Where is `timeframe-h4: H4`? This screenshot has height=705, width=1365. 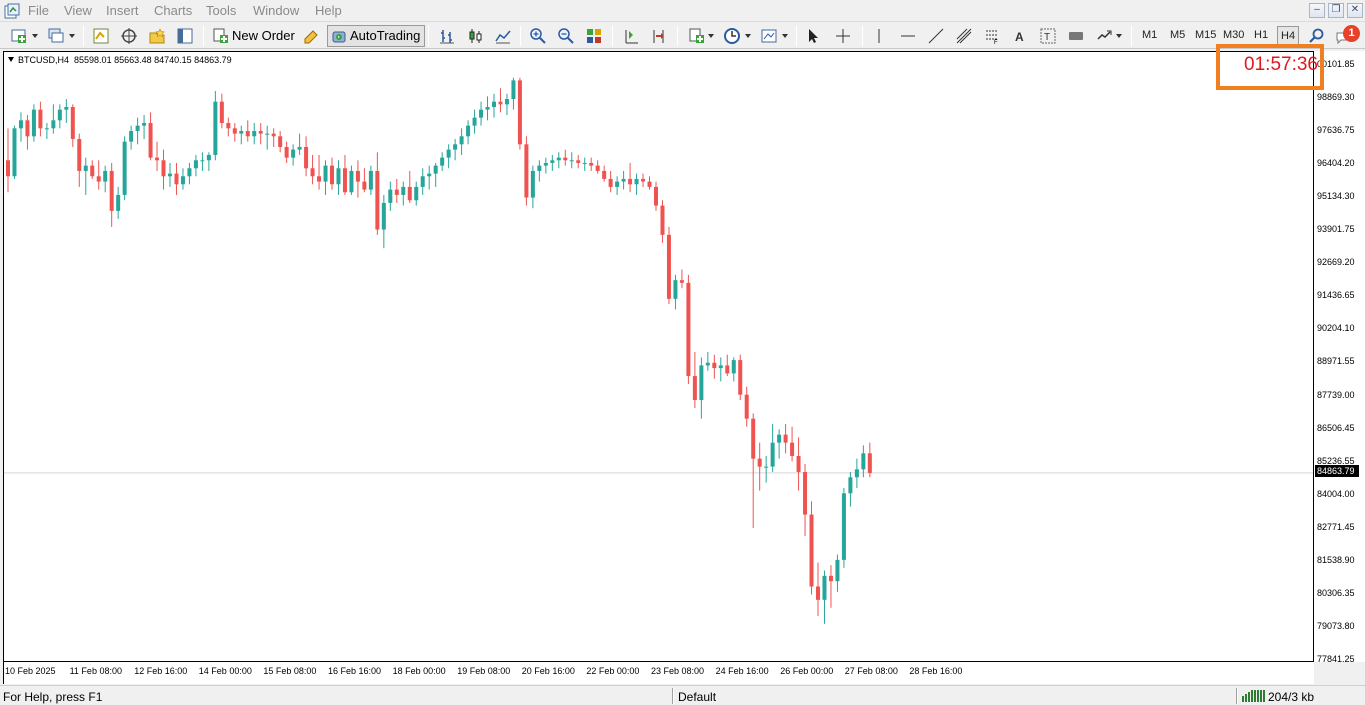
timeframe-h4: H4 is located at coordinates (1288, 36).